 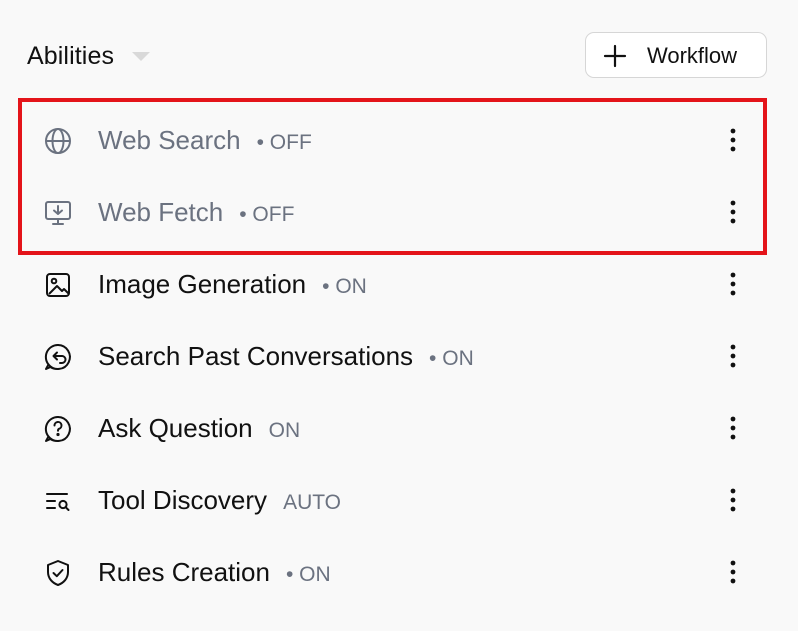 I want to click on plus-icon, so click(x=615, y=56).